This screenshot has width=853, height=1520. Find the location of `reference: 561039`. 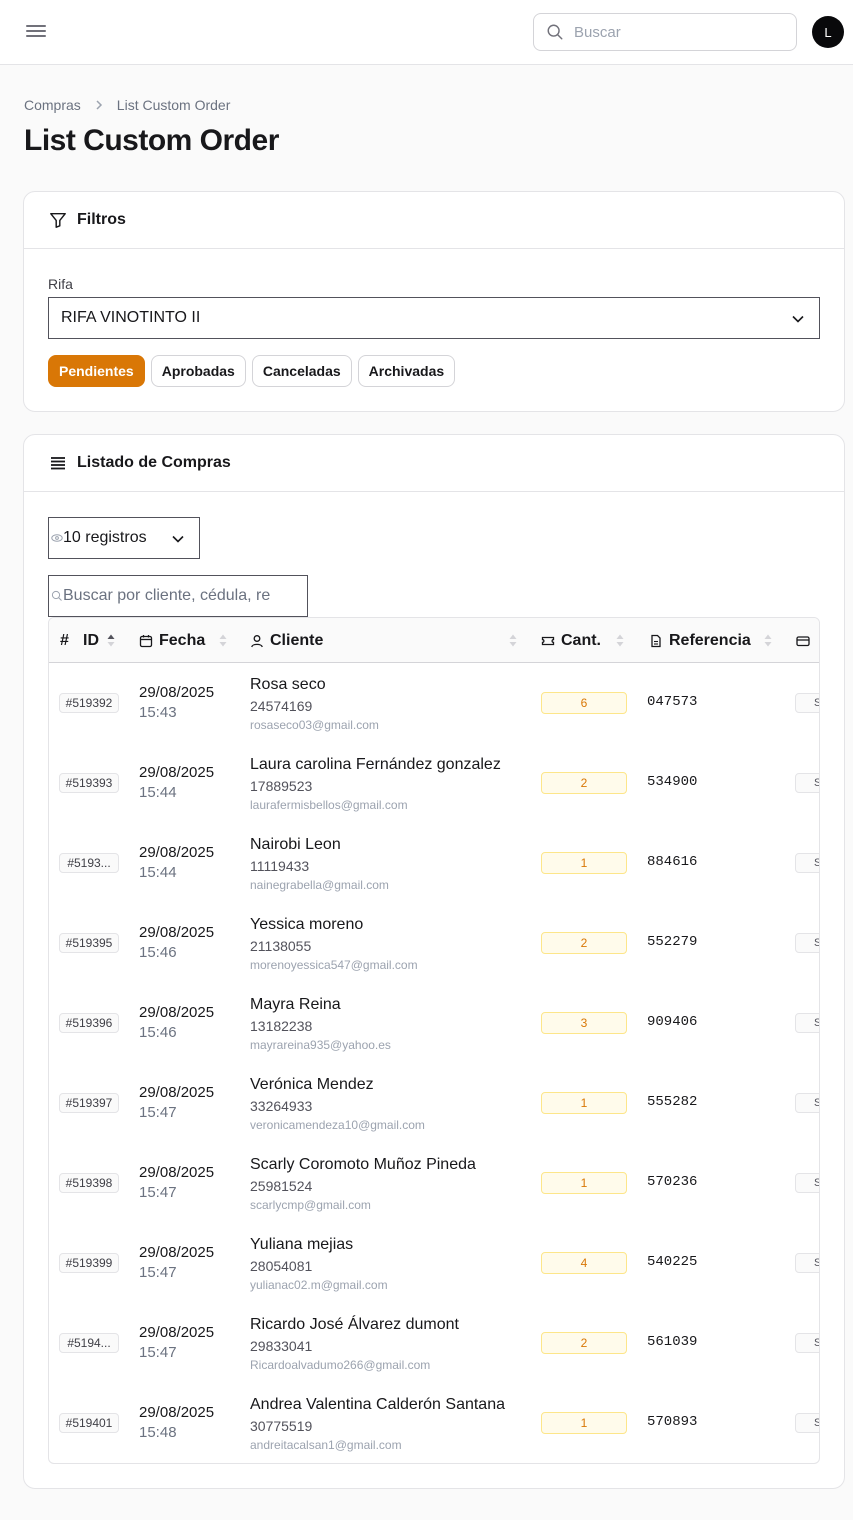

reference: 561039 is located at coordinates (672, 1342).